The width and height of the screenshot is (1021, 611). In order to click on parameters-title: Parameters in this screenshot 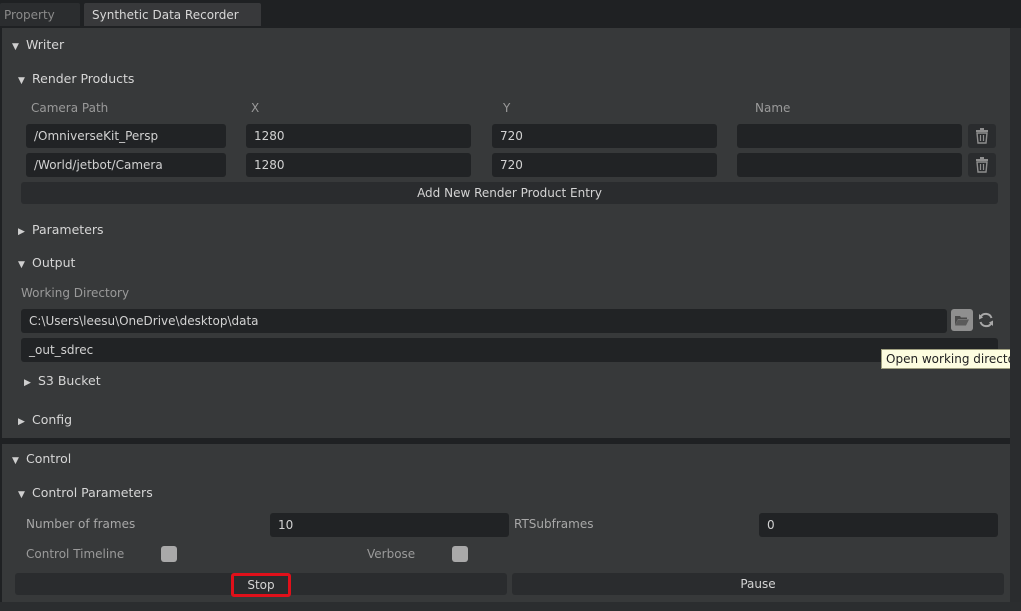, I will do `click(68, 229)`.